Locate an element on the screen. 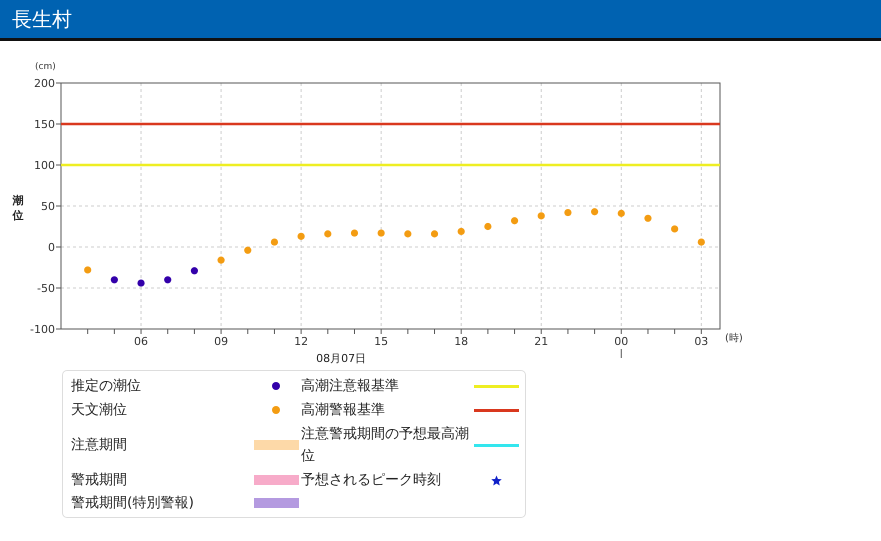 This screenshot has height=541, width=881. legend-label: 高潮警報基準 is located at coordinates (343, 410).